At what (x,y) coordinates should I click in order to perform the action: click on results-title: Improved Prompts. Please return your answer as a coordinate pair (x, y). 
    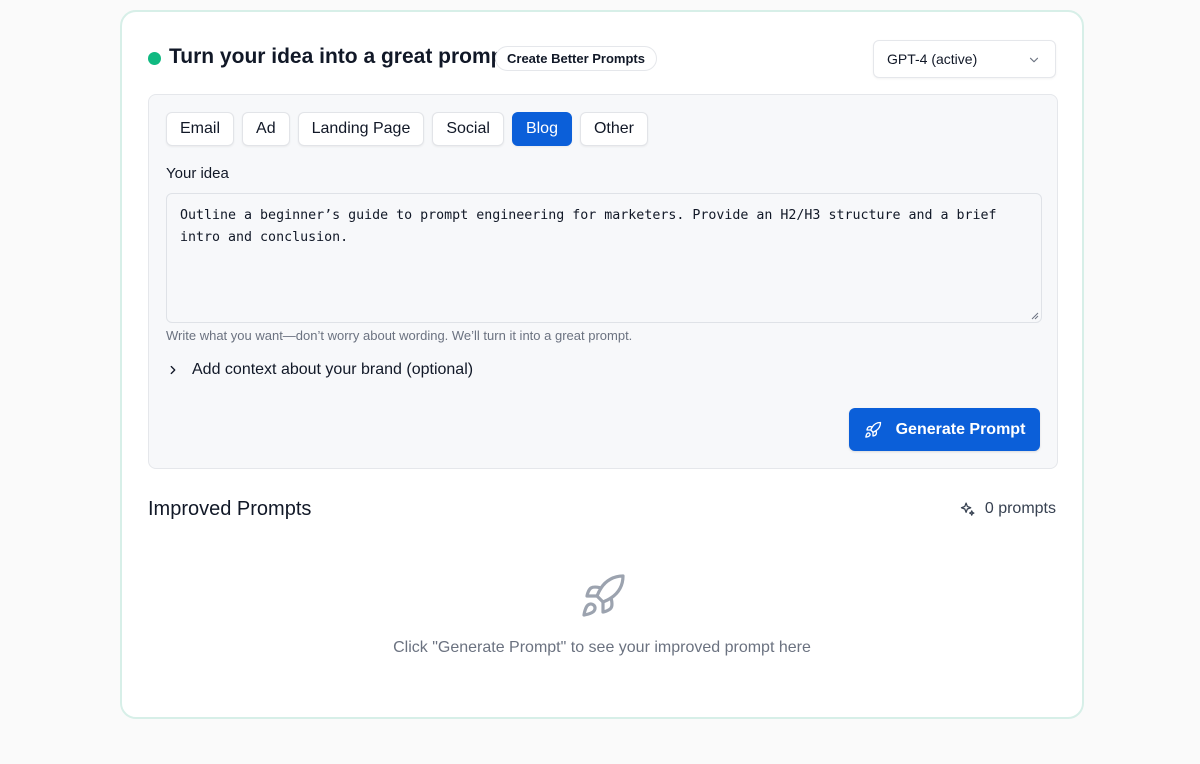
    Looking at the image, I should click on (230, 509).